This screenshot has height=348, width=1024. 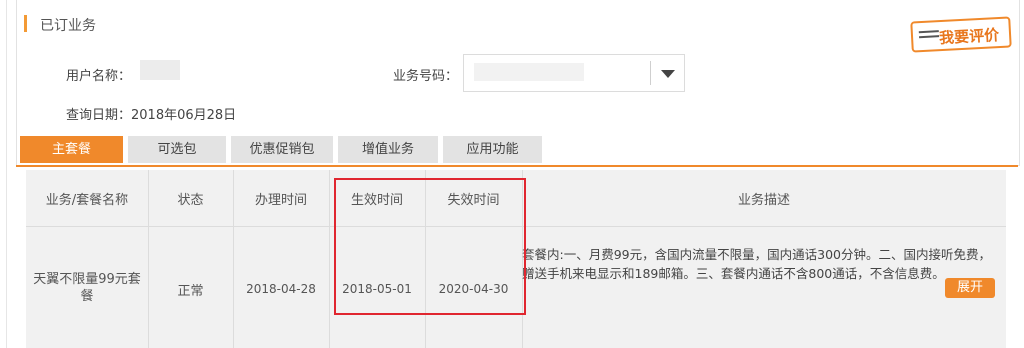 I want to click on pen-lines-icon, so click(x=929, y=37).